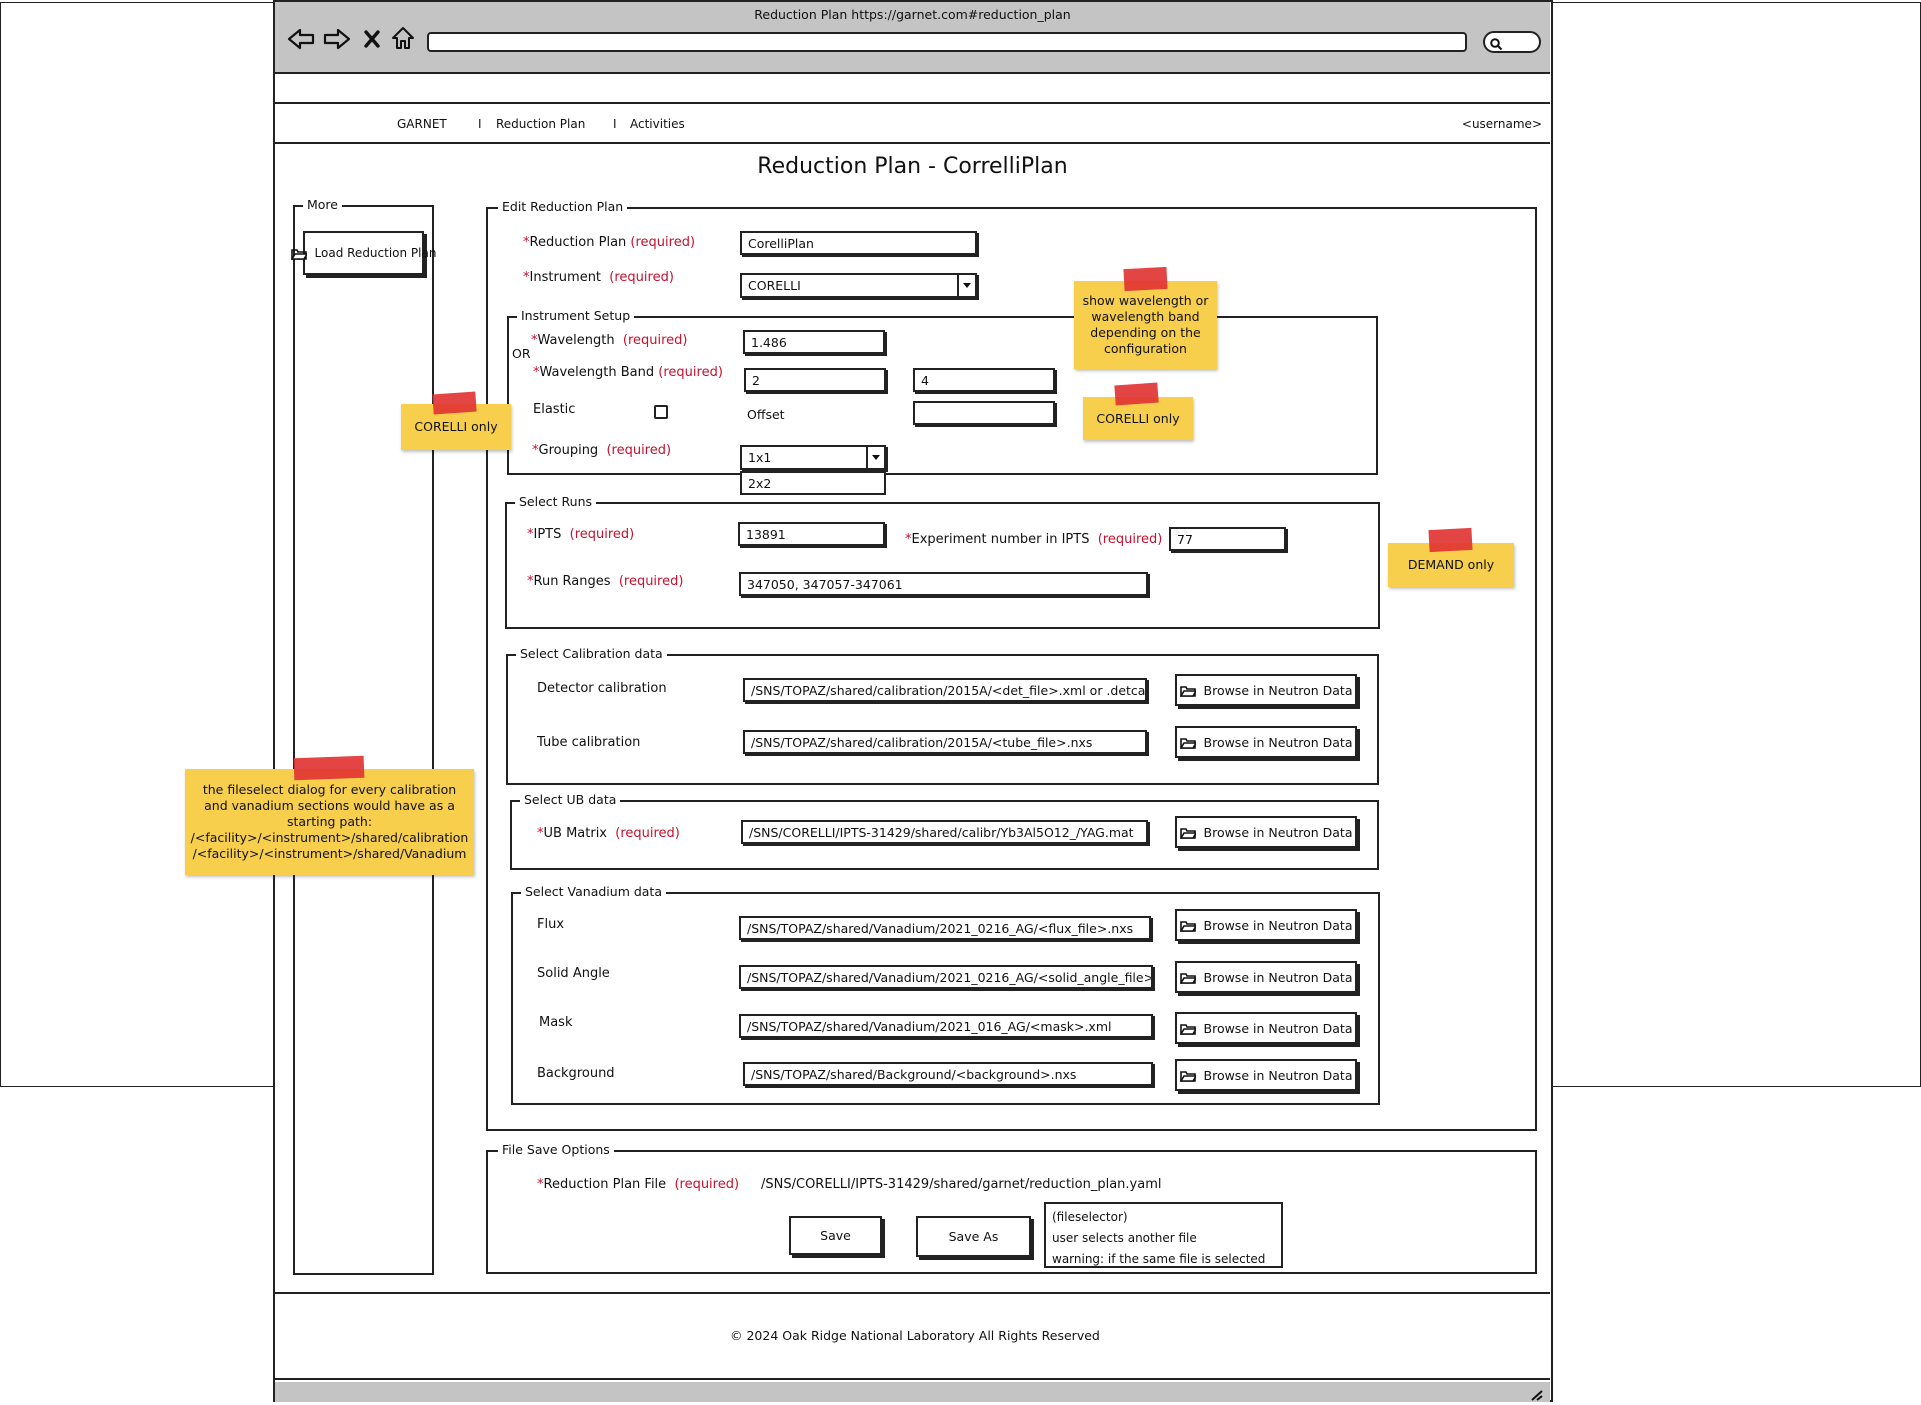  What do you see at coordinates (605, 581) in the screenshot?
I see `run-ranges-label: *Run Ranges (required)` at bounding box center [605, 581].